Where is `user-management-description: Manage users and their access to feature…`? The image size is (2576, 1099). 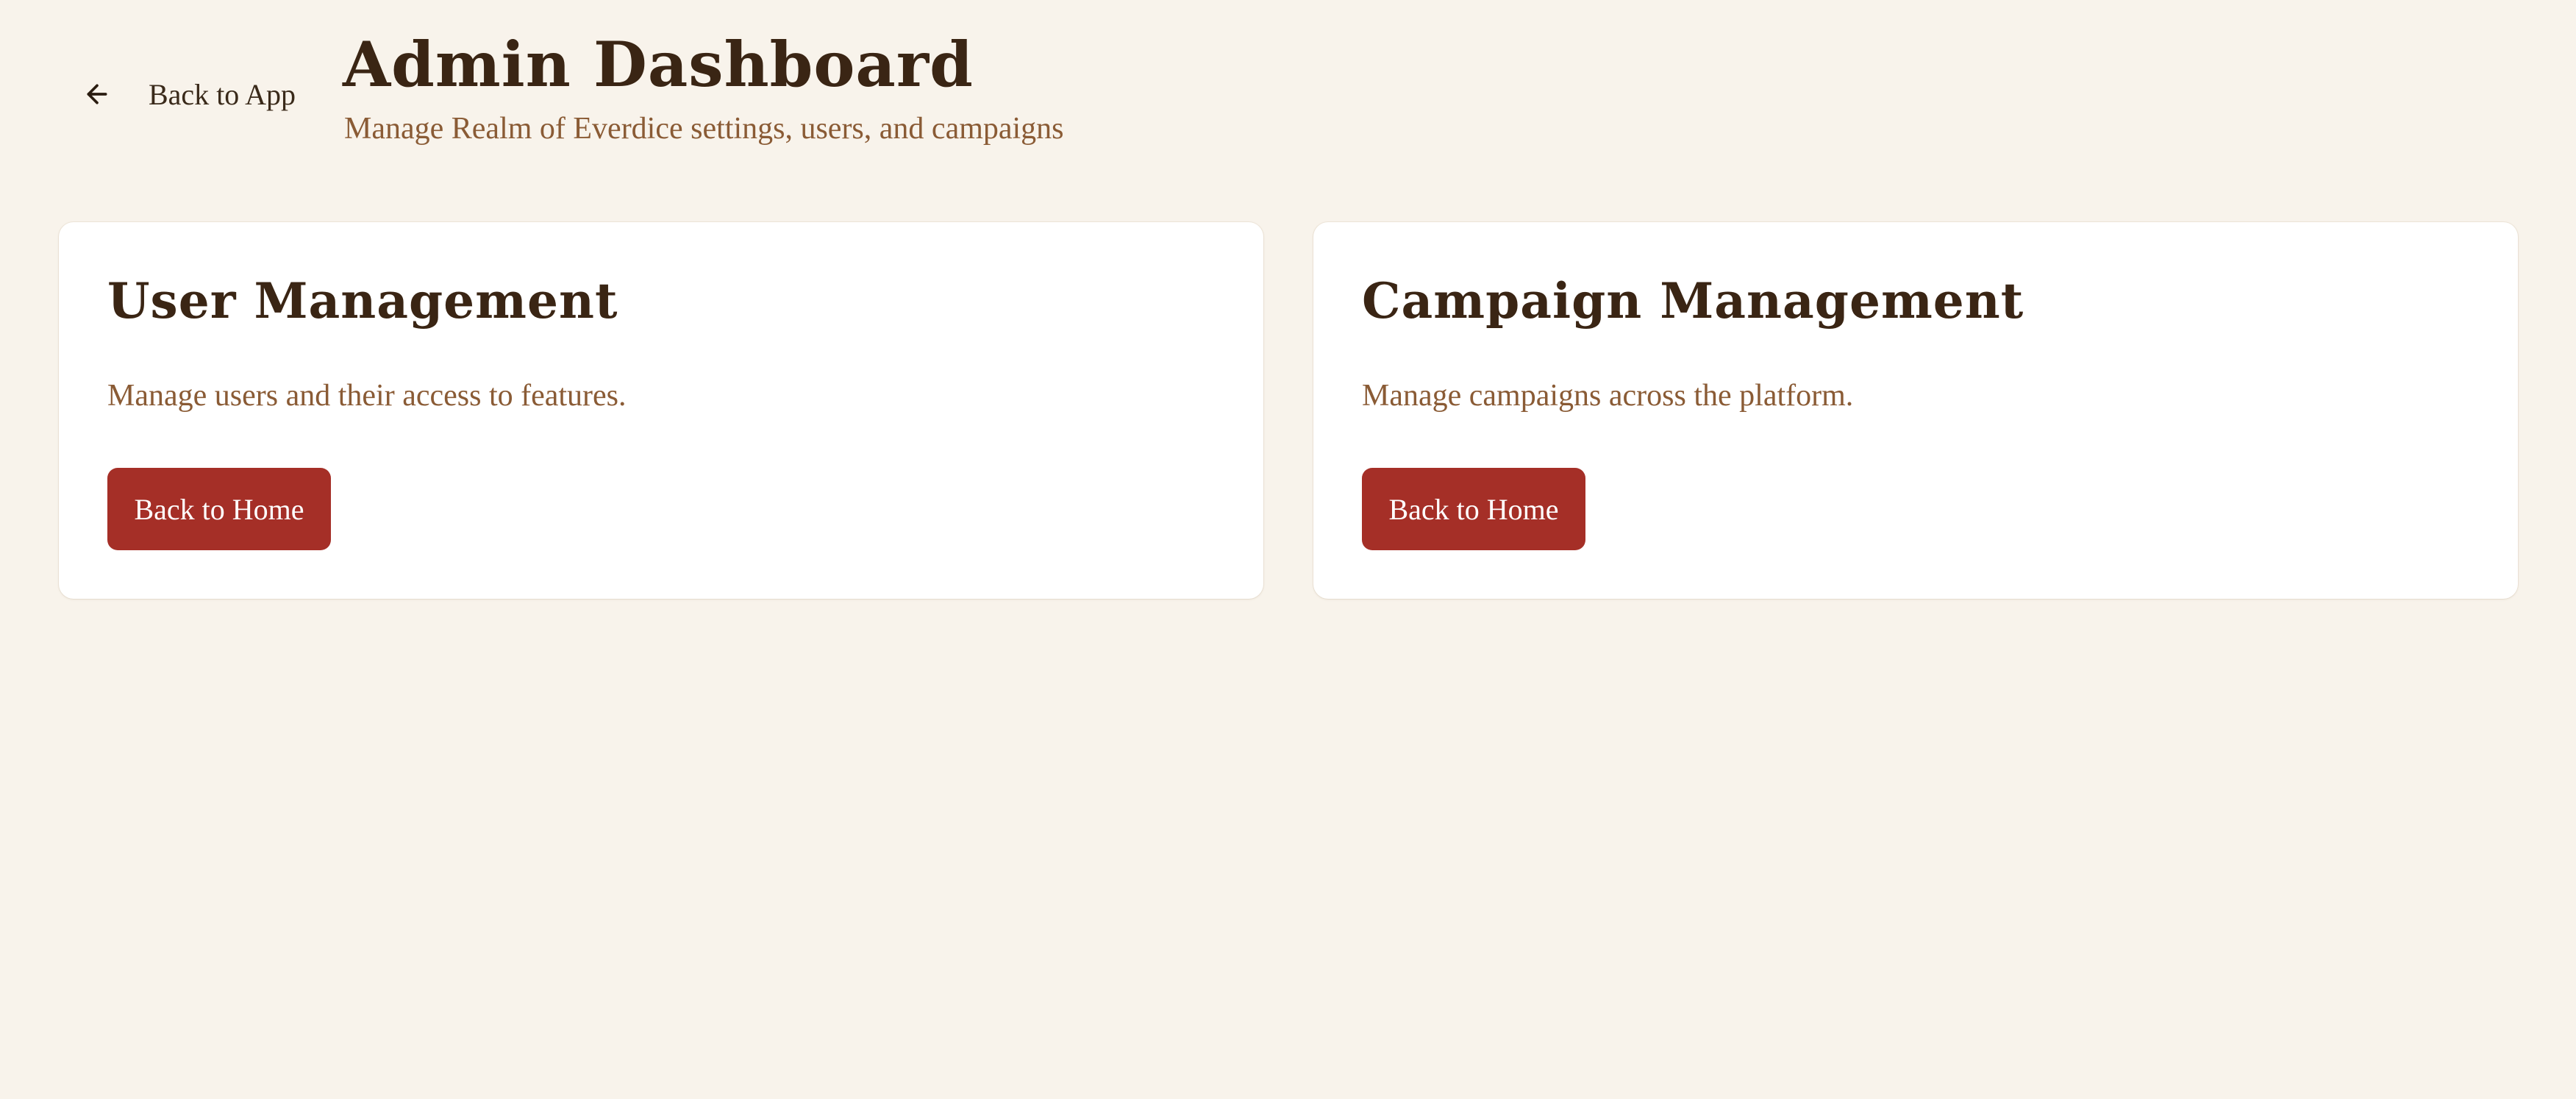
user-management-description: Manage users and their access to feature… is located at coordinates (367, 396).